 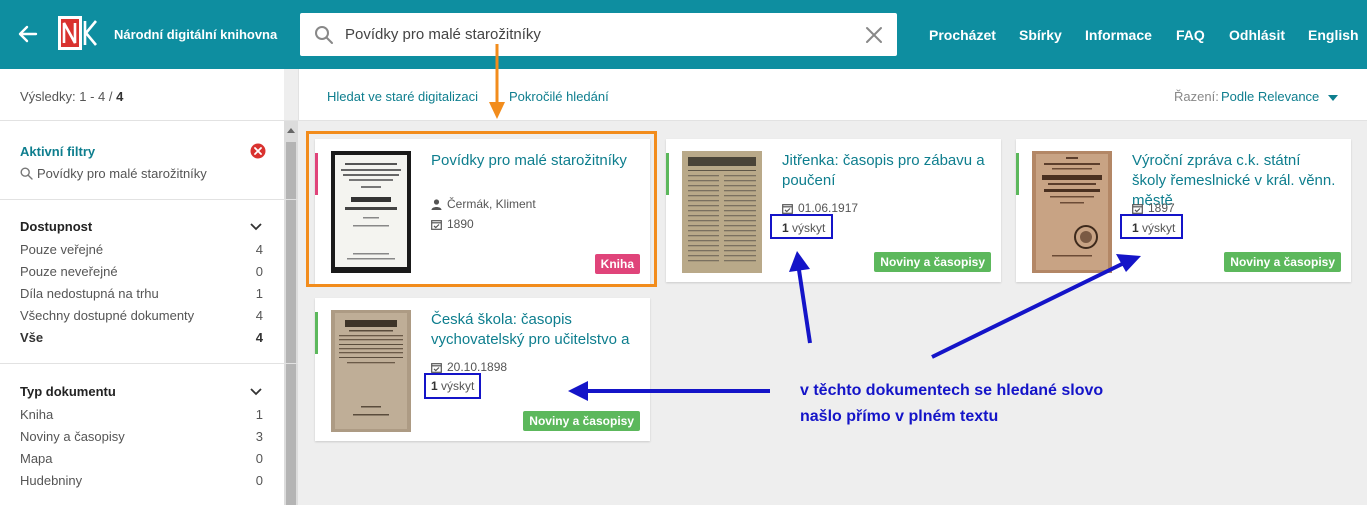 What do you see at coordinates (62, 249) in the screenshot?
I see `facet-label: Pouze veřejné` at bounding box center [62, 249].